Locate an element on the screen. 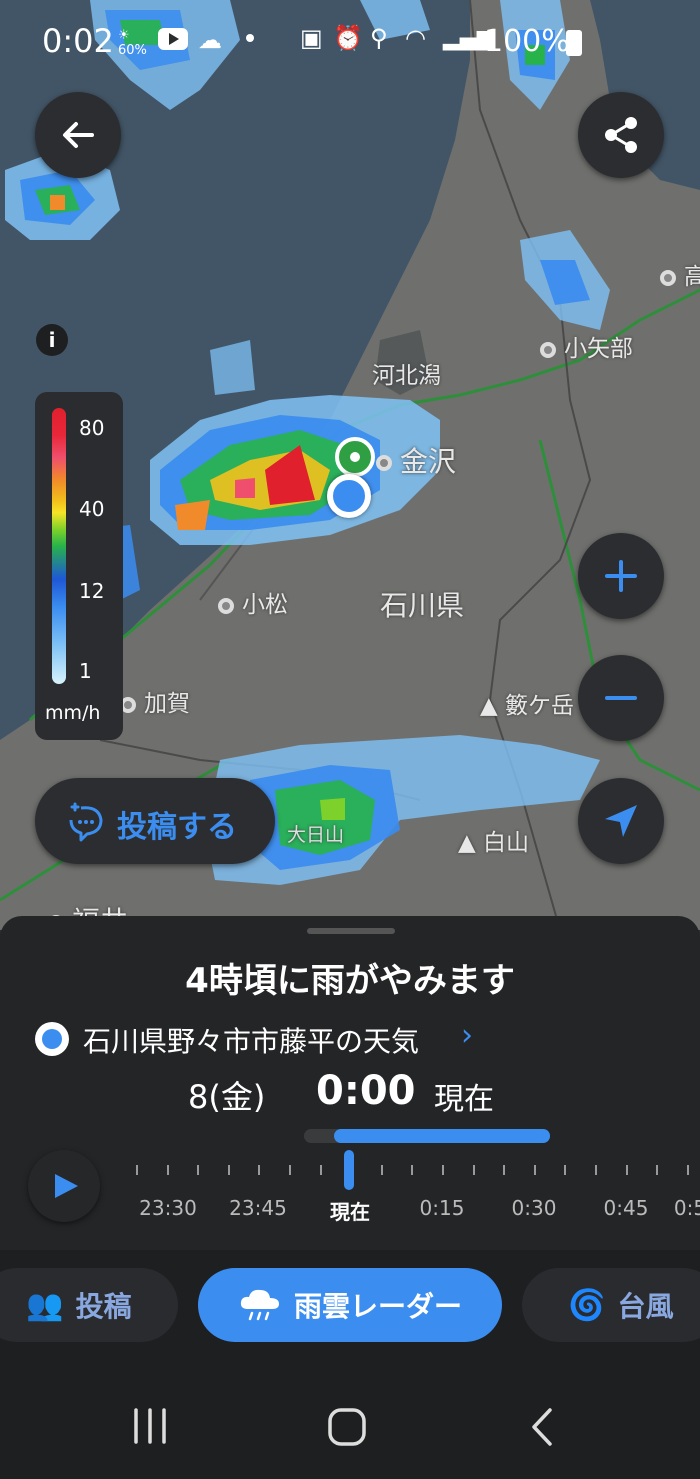 The width and height of the screenshot is (700, 1479). map-label-oyabe: 小矢部 is located at coordinates (586, 346).